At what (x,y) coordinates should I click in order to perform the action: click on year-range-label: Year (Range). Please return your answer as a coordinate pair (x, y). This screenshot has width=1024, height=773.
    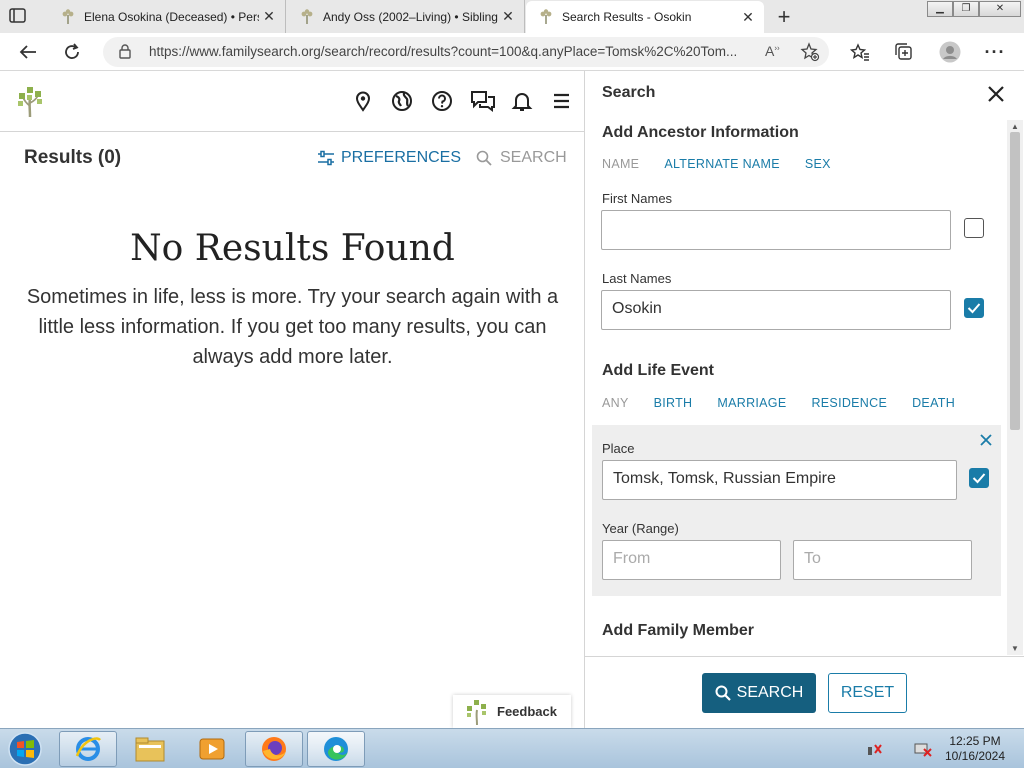
    Looking at the image, I should click on (640, 528).